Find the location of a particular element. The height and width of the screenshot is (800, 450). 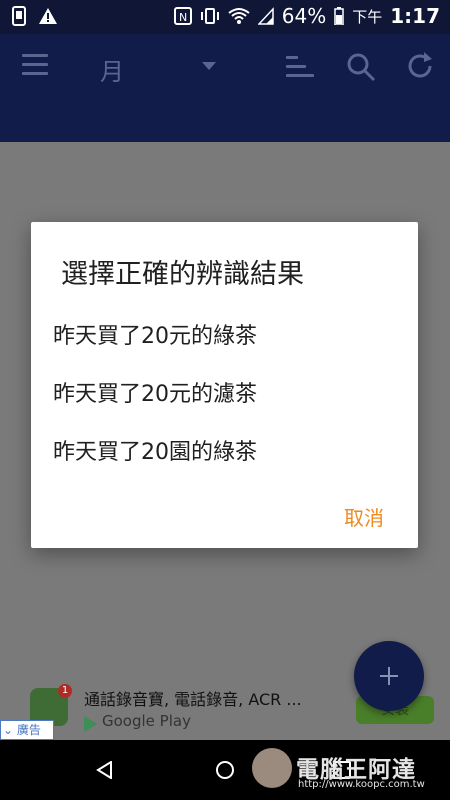

vibrate-icon is located at coordinates (209, 16).